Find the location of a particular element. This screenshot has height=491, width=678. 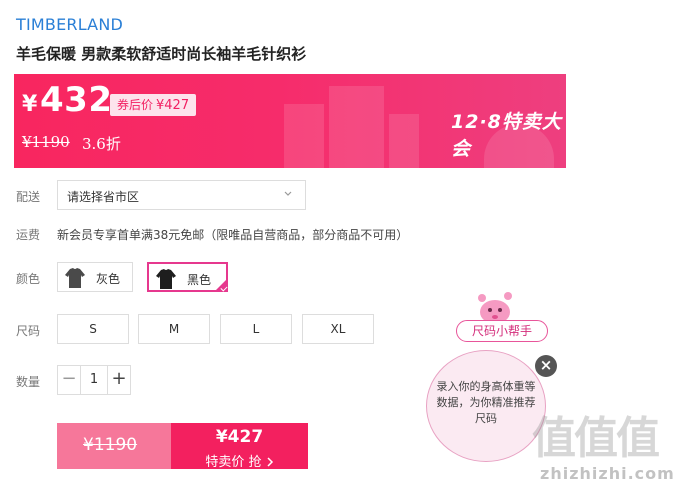

buy-sale-price: ¥427 is located at coordinates (239, 437).